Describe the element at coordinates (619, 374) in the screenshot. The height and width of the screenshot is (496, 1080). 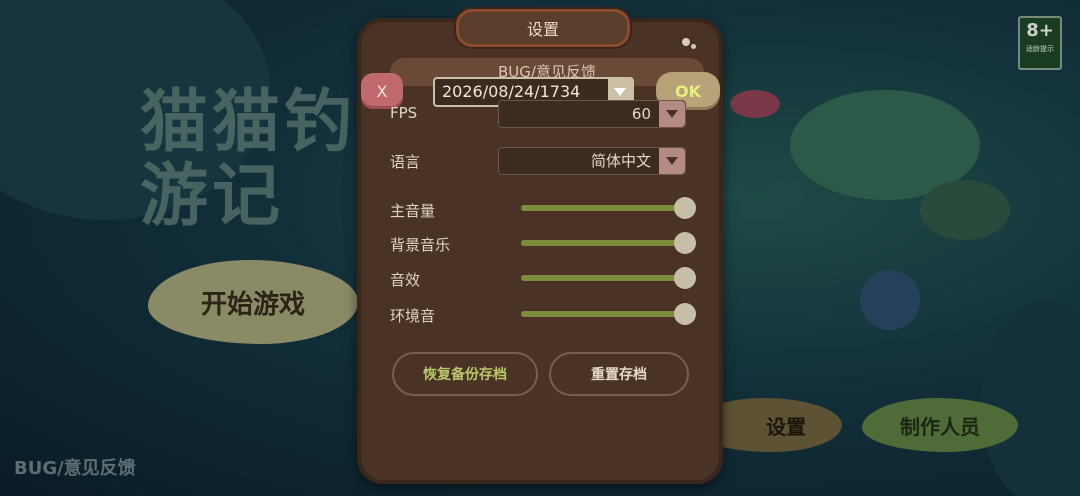
I see `reset-save-button: 重置存档` at that location.